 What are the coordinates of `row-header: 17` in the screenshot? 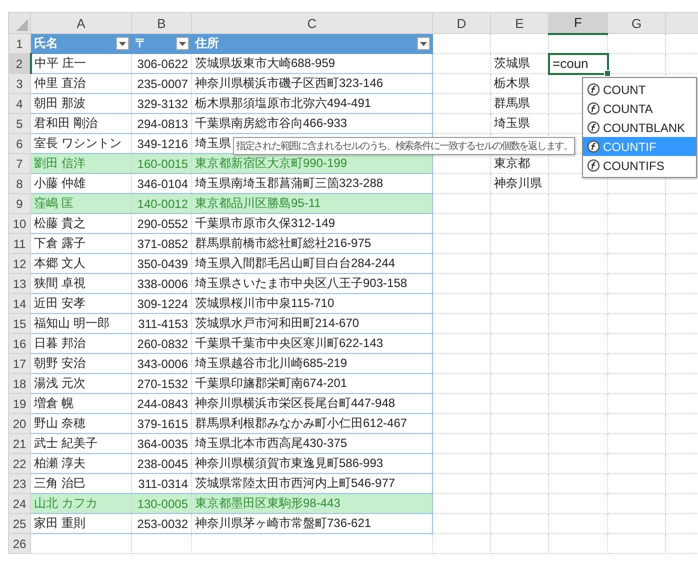 It's located at (19, 364).